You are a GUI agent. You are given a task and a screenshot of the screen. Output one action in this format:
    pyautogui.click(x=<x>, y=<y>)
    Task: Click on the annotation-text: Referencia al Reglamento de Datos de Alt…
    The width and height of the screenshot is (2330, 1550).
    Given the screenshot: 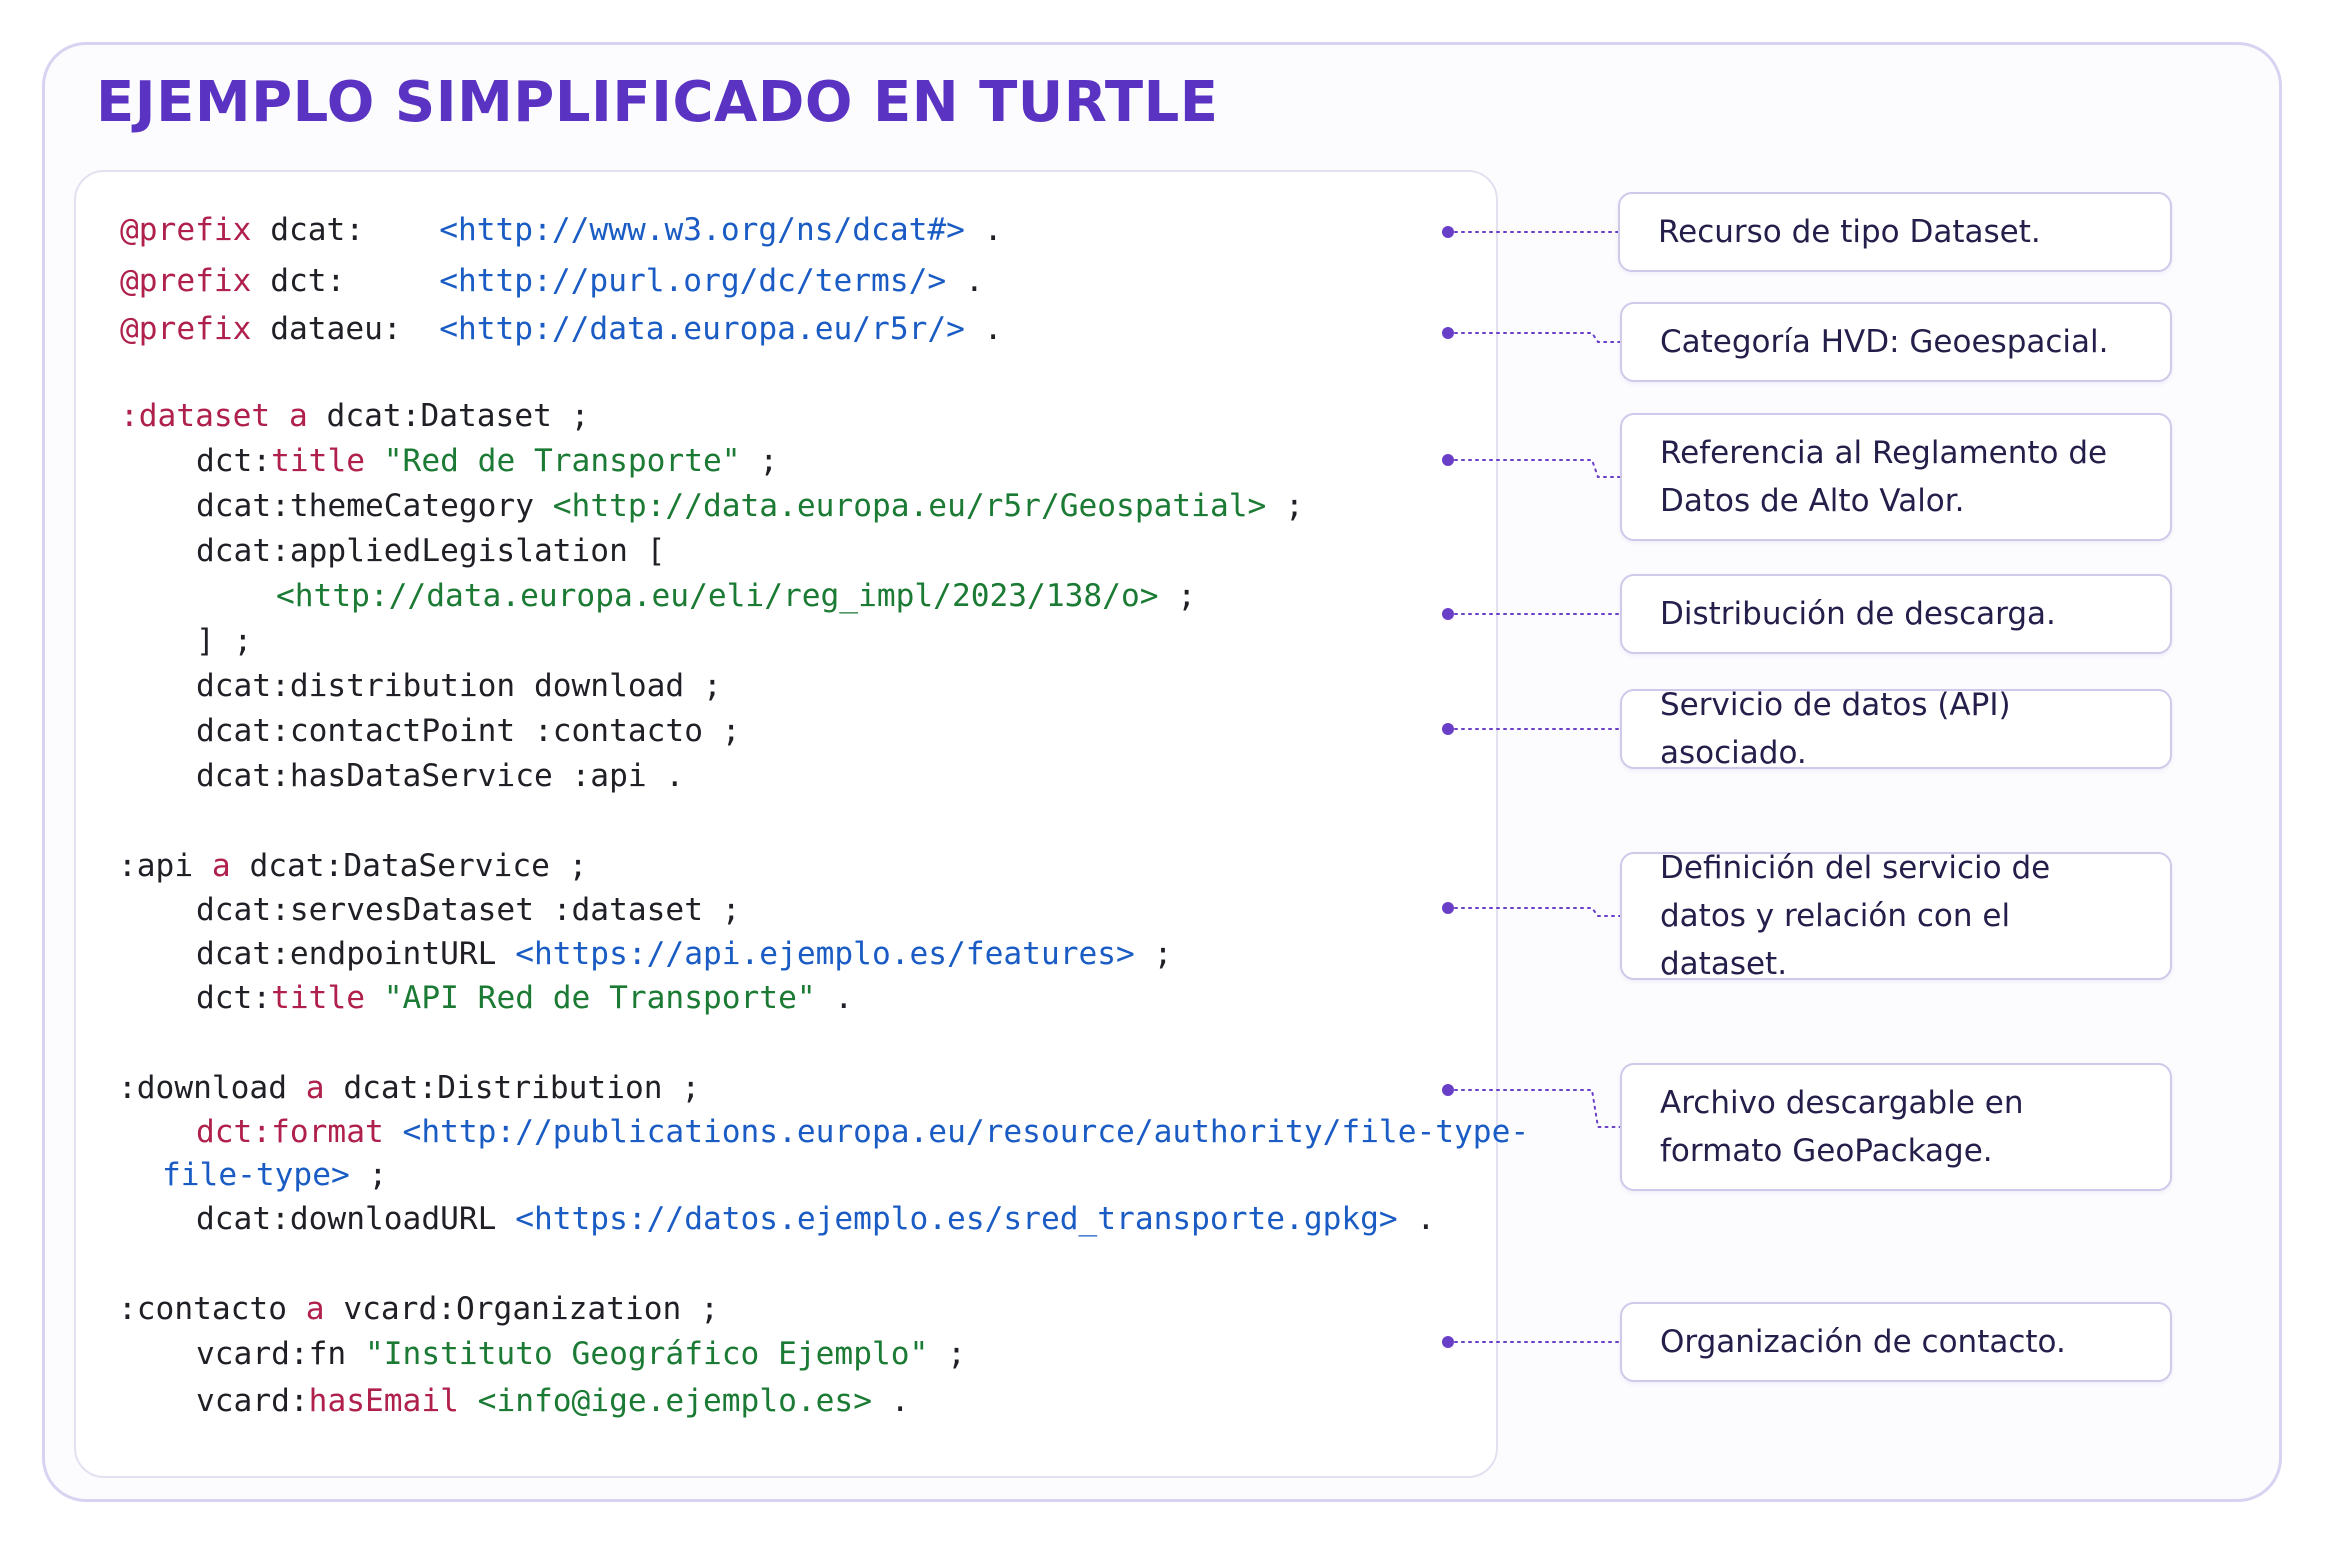 What is the action you would take?
    pyautogui.click(x=1884, y=477)
    